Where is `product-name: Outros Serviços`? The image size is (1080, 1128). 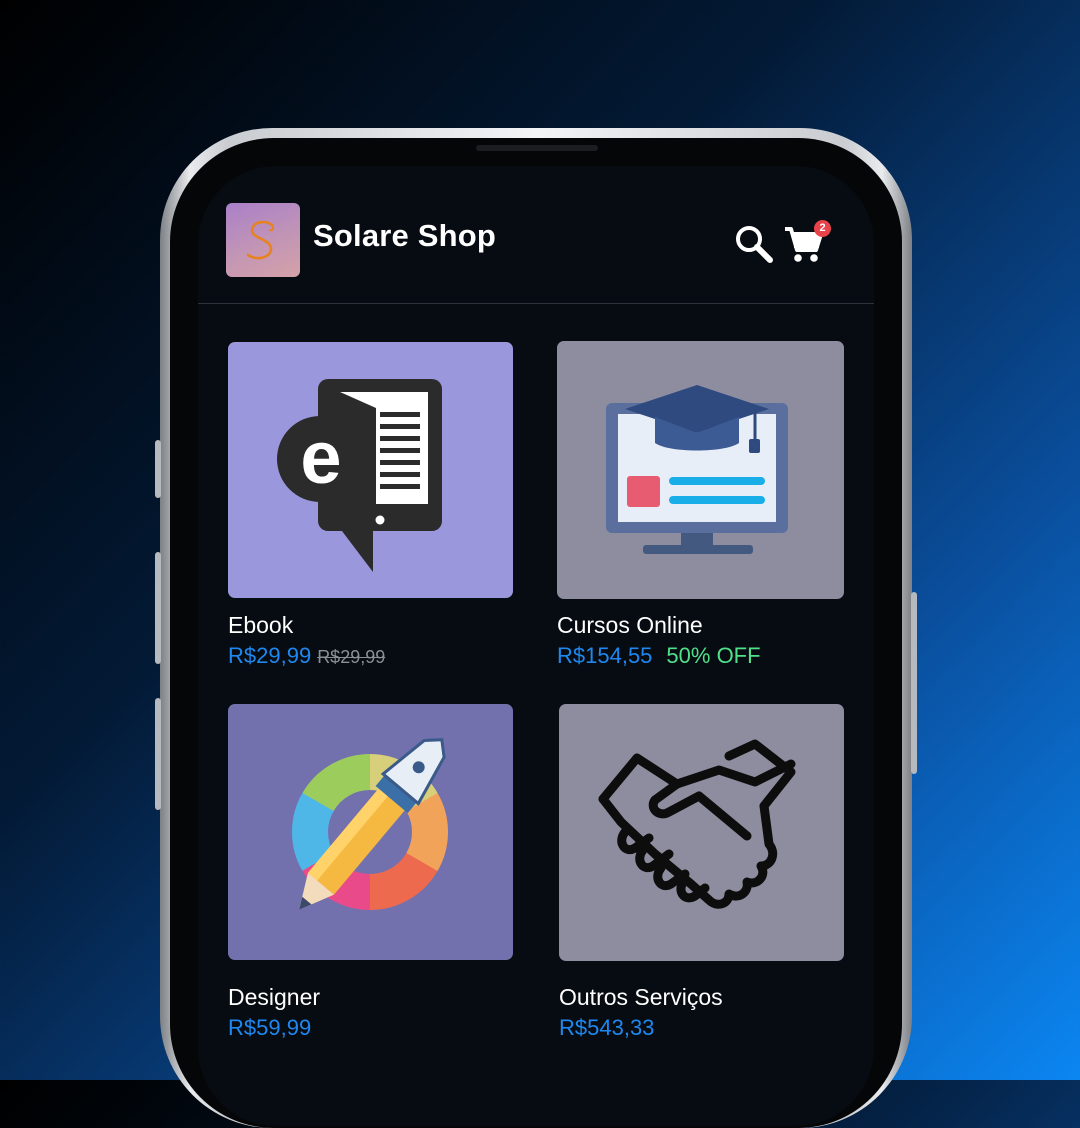 product-name: Outros Serviços is located at coordinates (641, 997).